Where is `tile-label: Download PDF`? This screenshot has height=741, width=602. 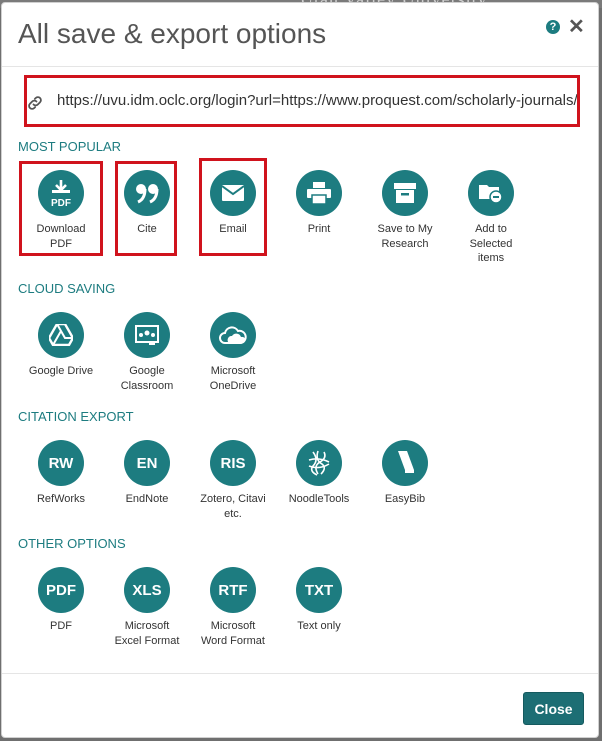 tile-label: Download PDF is located at coordinates (61, 236).